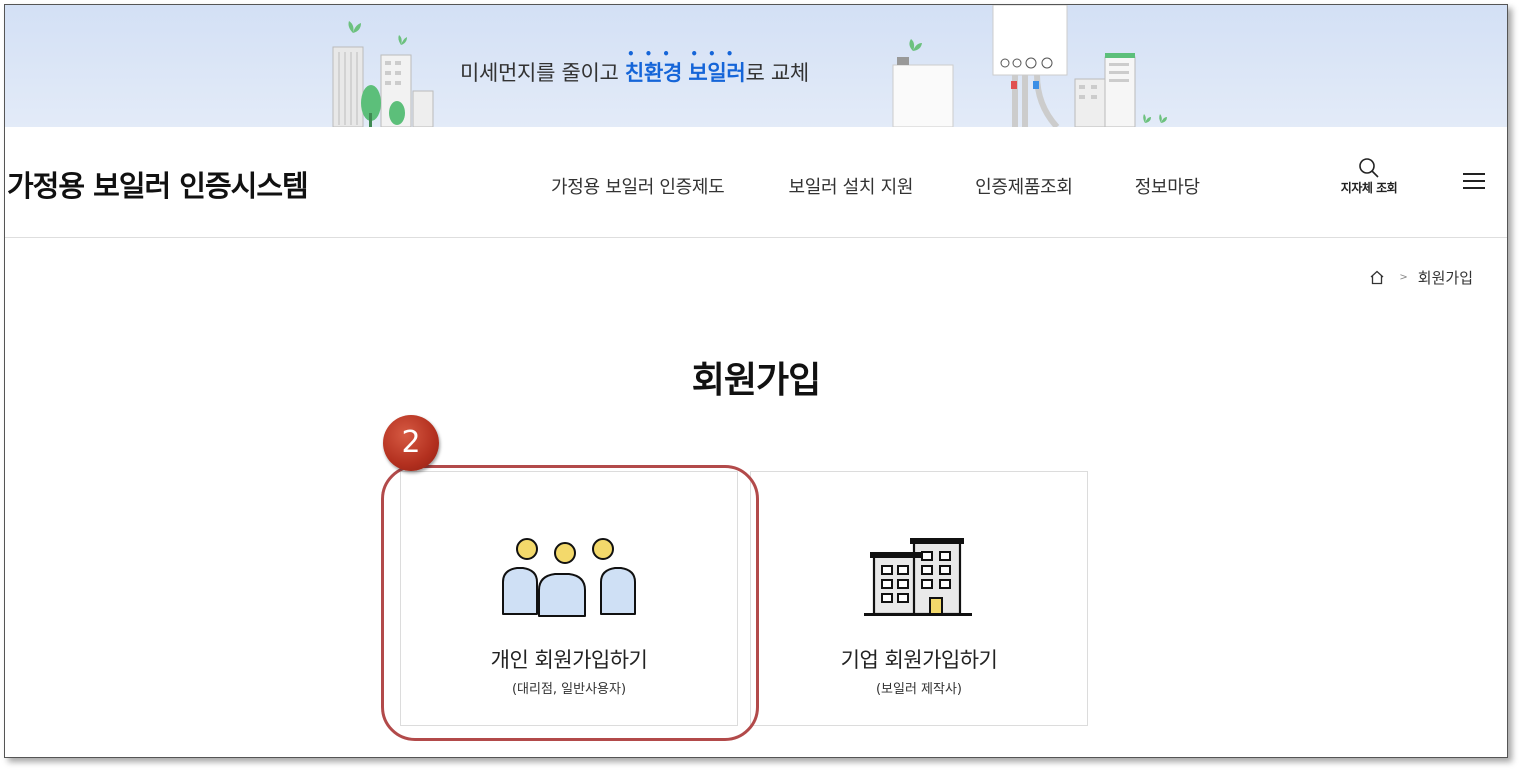  I want to click on search-label: 지자체 조회, so click(1369, 188).